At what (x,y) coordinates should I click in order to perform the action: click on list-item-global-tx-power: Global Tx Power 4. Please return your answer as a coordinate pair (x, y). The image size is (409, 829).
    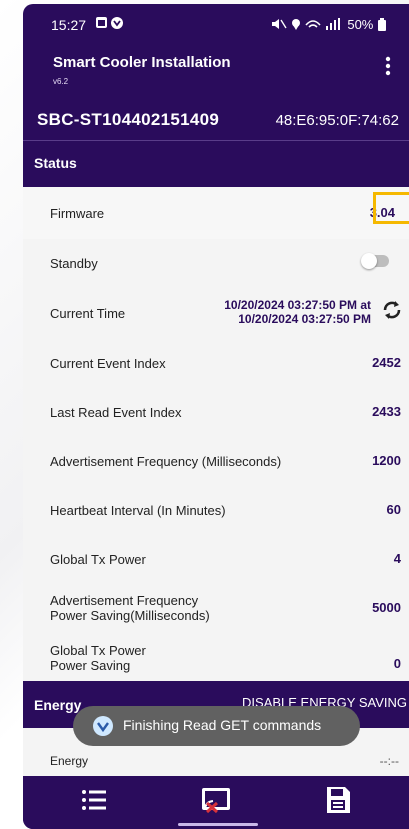
    Looking at the image, I should click on (216, 559).